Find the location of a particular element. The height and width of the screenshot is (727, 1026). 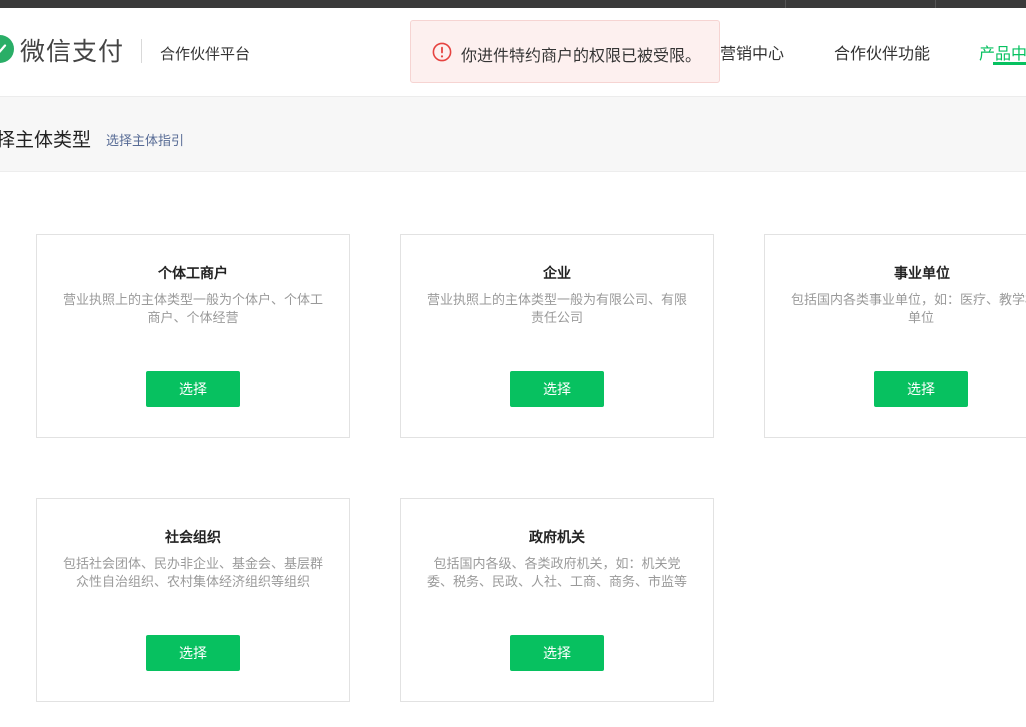

nav-item-marketing-center: 营销中心 is located at coordinates (752, 52).